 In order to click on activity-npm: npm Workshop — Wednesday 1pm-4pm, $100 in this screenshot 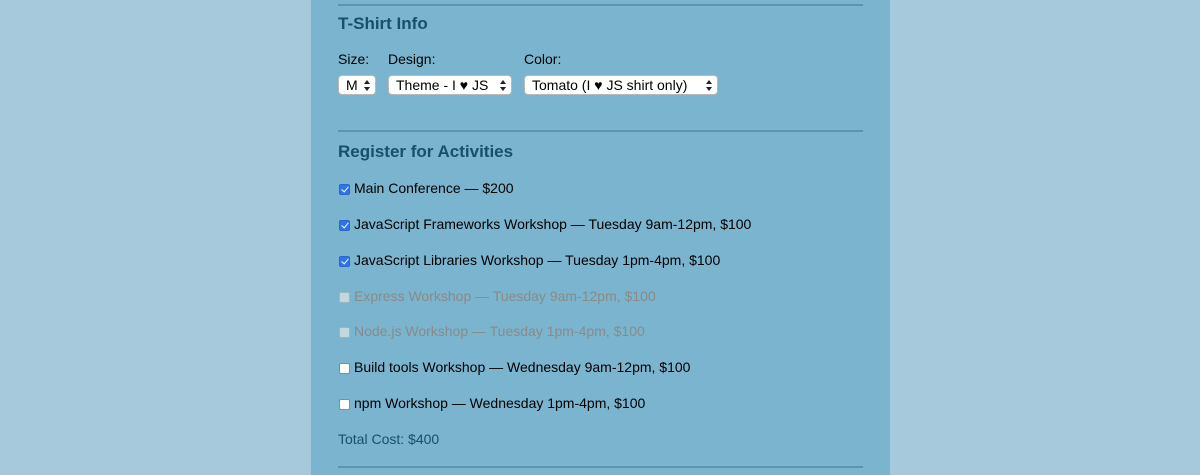, I will do `click(491, 403)`.